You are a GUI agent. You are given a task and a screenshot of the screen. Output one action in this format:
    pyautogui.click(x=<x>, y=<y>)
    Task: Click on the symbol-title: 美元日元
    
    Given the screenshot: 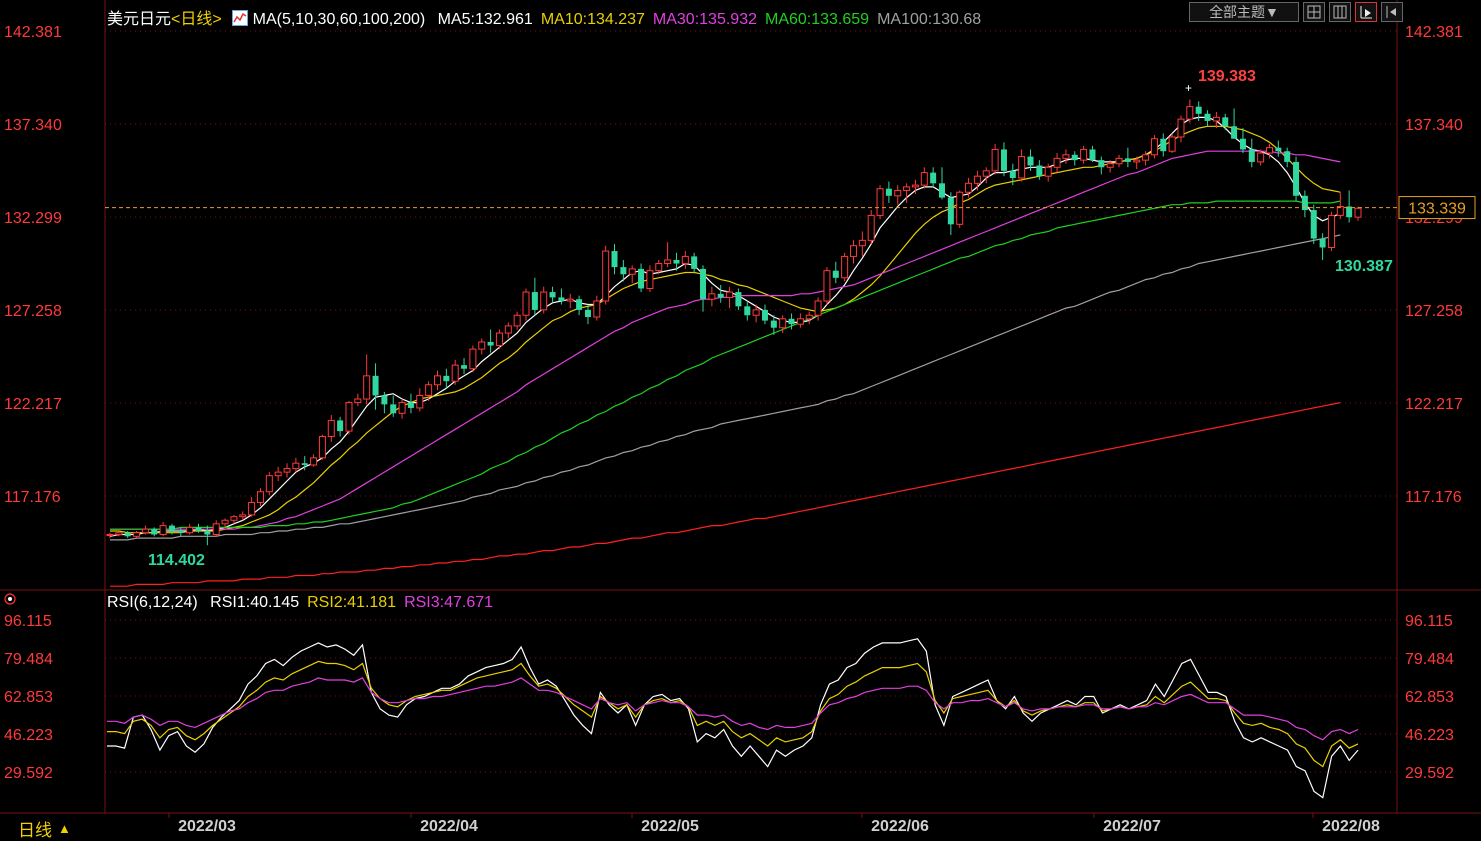 What is the action you would take?
    pyautogui.click(x=139, y=19)
    